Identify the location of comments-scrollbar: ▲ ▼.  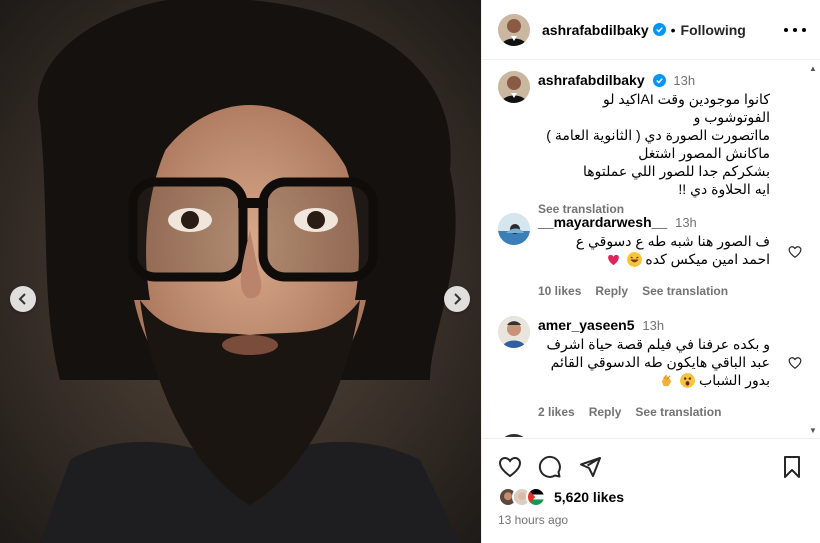
(813, 250).